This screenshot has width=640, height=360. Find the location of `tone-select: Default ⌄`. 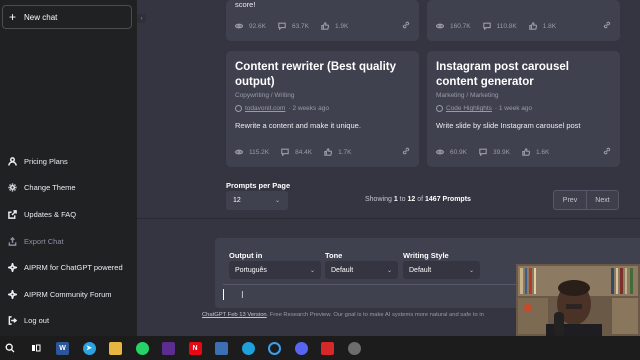

tone-select: Default ⌄ is located at coordinates (361, 270).